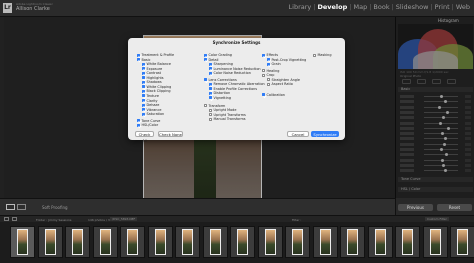  What do you see at coordinates (55, 207) in the screenshot?
I see `soft-proofing-label: Soft Proofing` at bounding box center [55, 207].